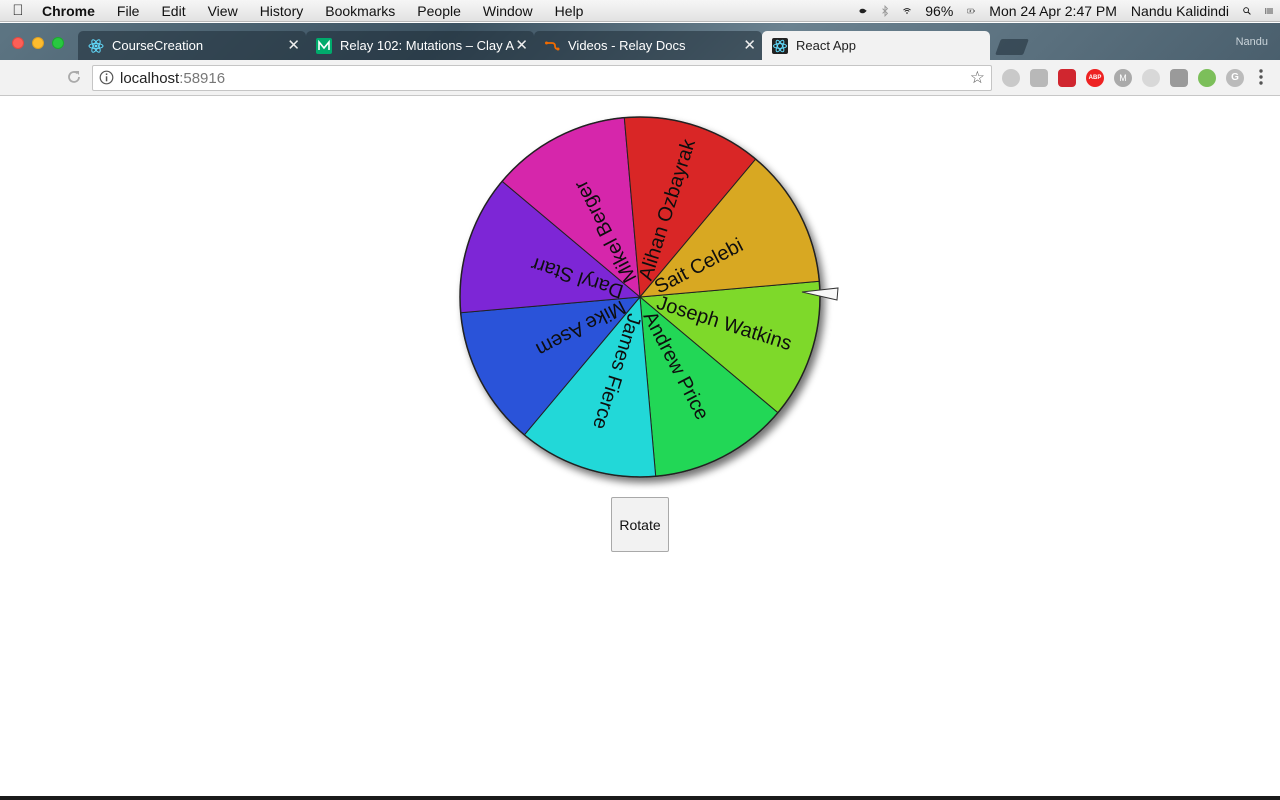  What do you see at coordinates (128, 11) in the screenshot?
I see `menu-file: File` at bounding box center [128, 11].